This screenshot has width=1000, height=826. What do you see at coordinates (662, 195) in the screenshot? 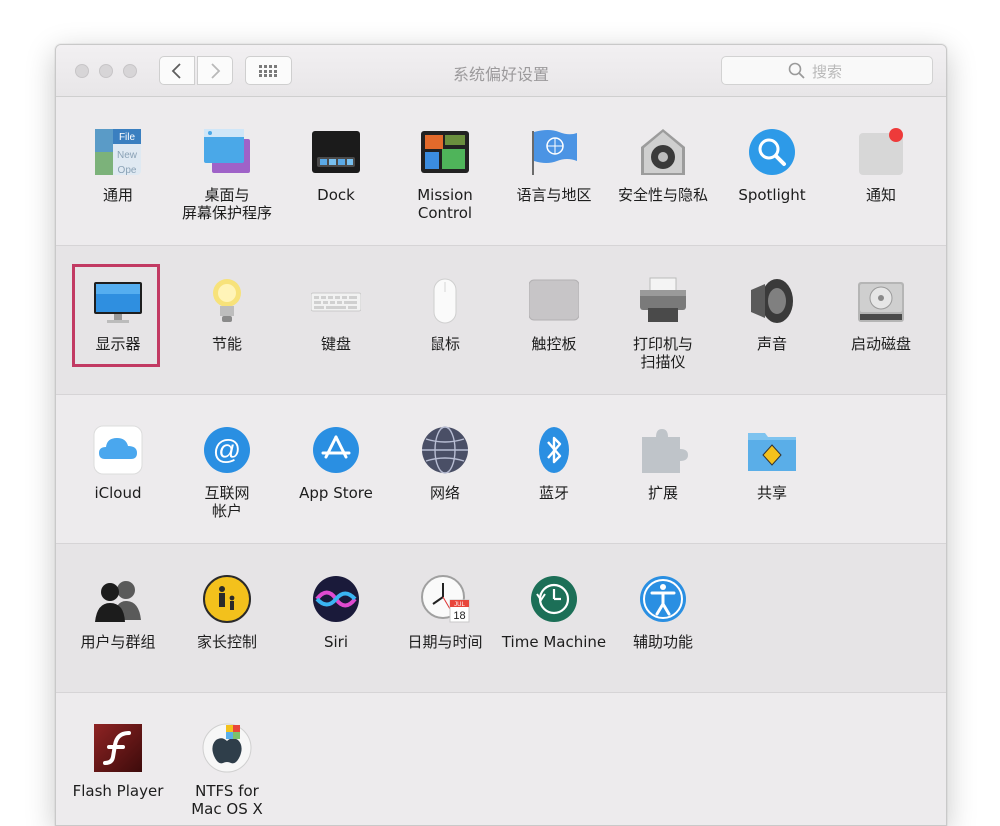
I see `pref-label: 安全性与隐私` at bounding box center [662, 195].